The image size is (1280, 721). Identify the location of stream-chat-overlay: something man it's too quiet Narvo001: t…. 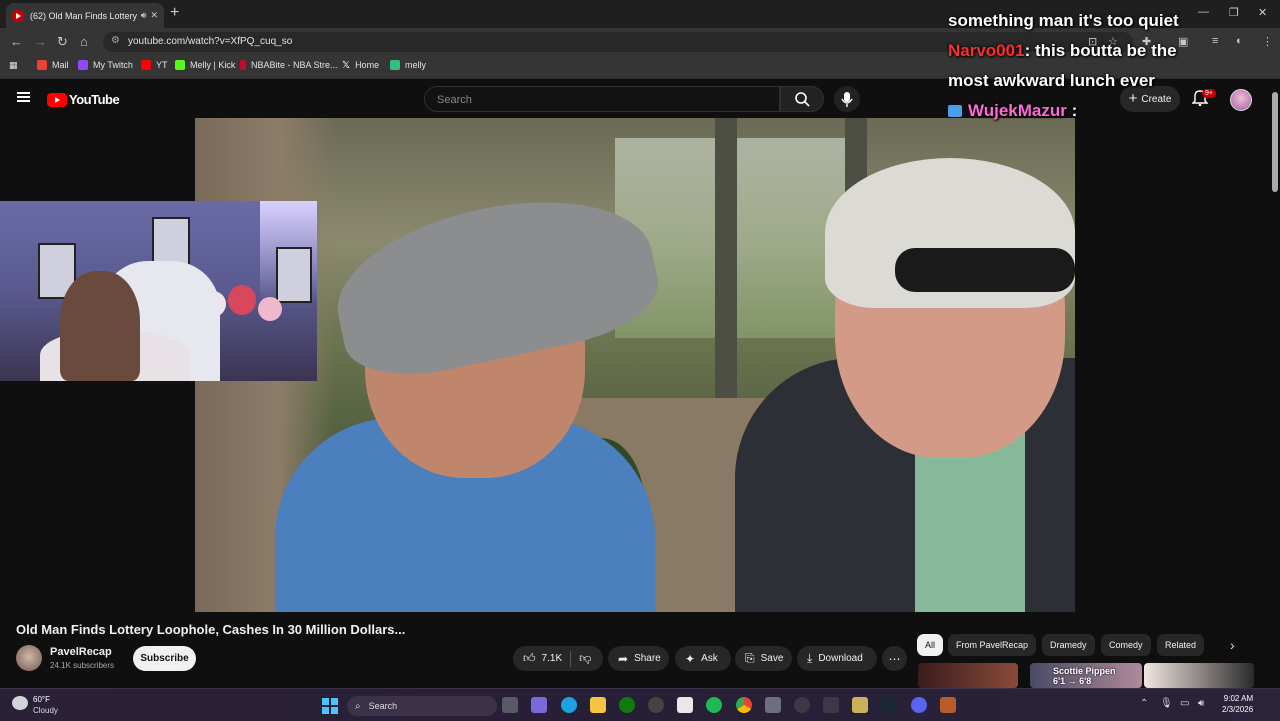
(1114, 66).